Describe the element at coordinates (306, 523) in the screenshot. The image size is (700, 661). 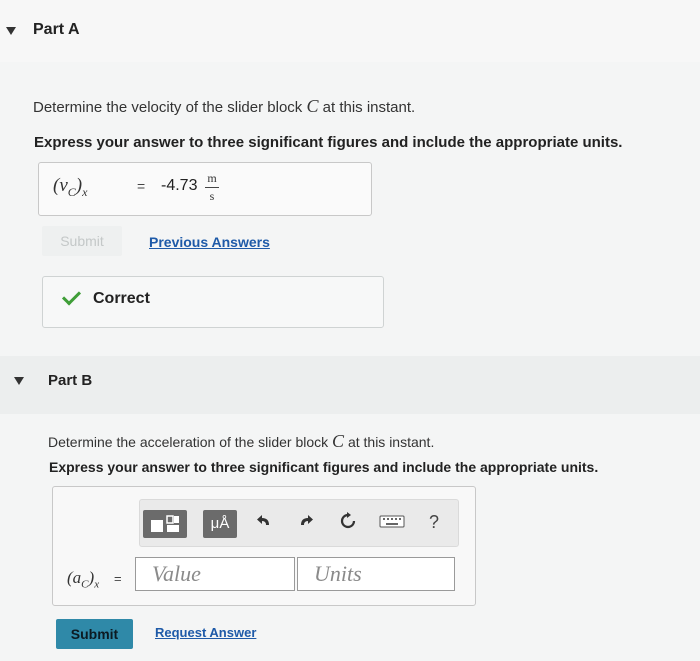
I see `redo-icon` at that location.